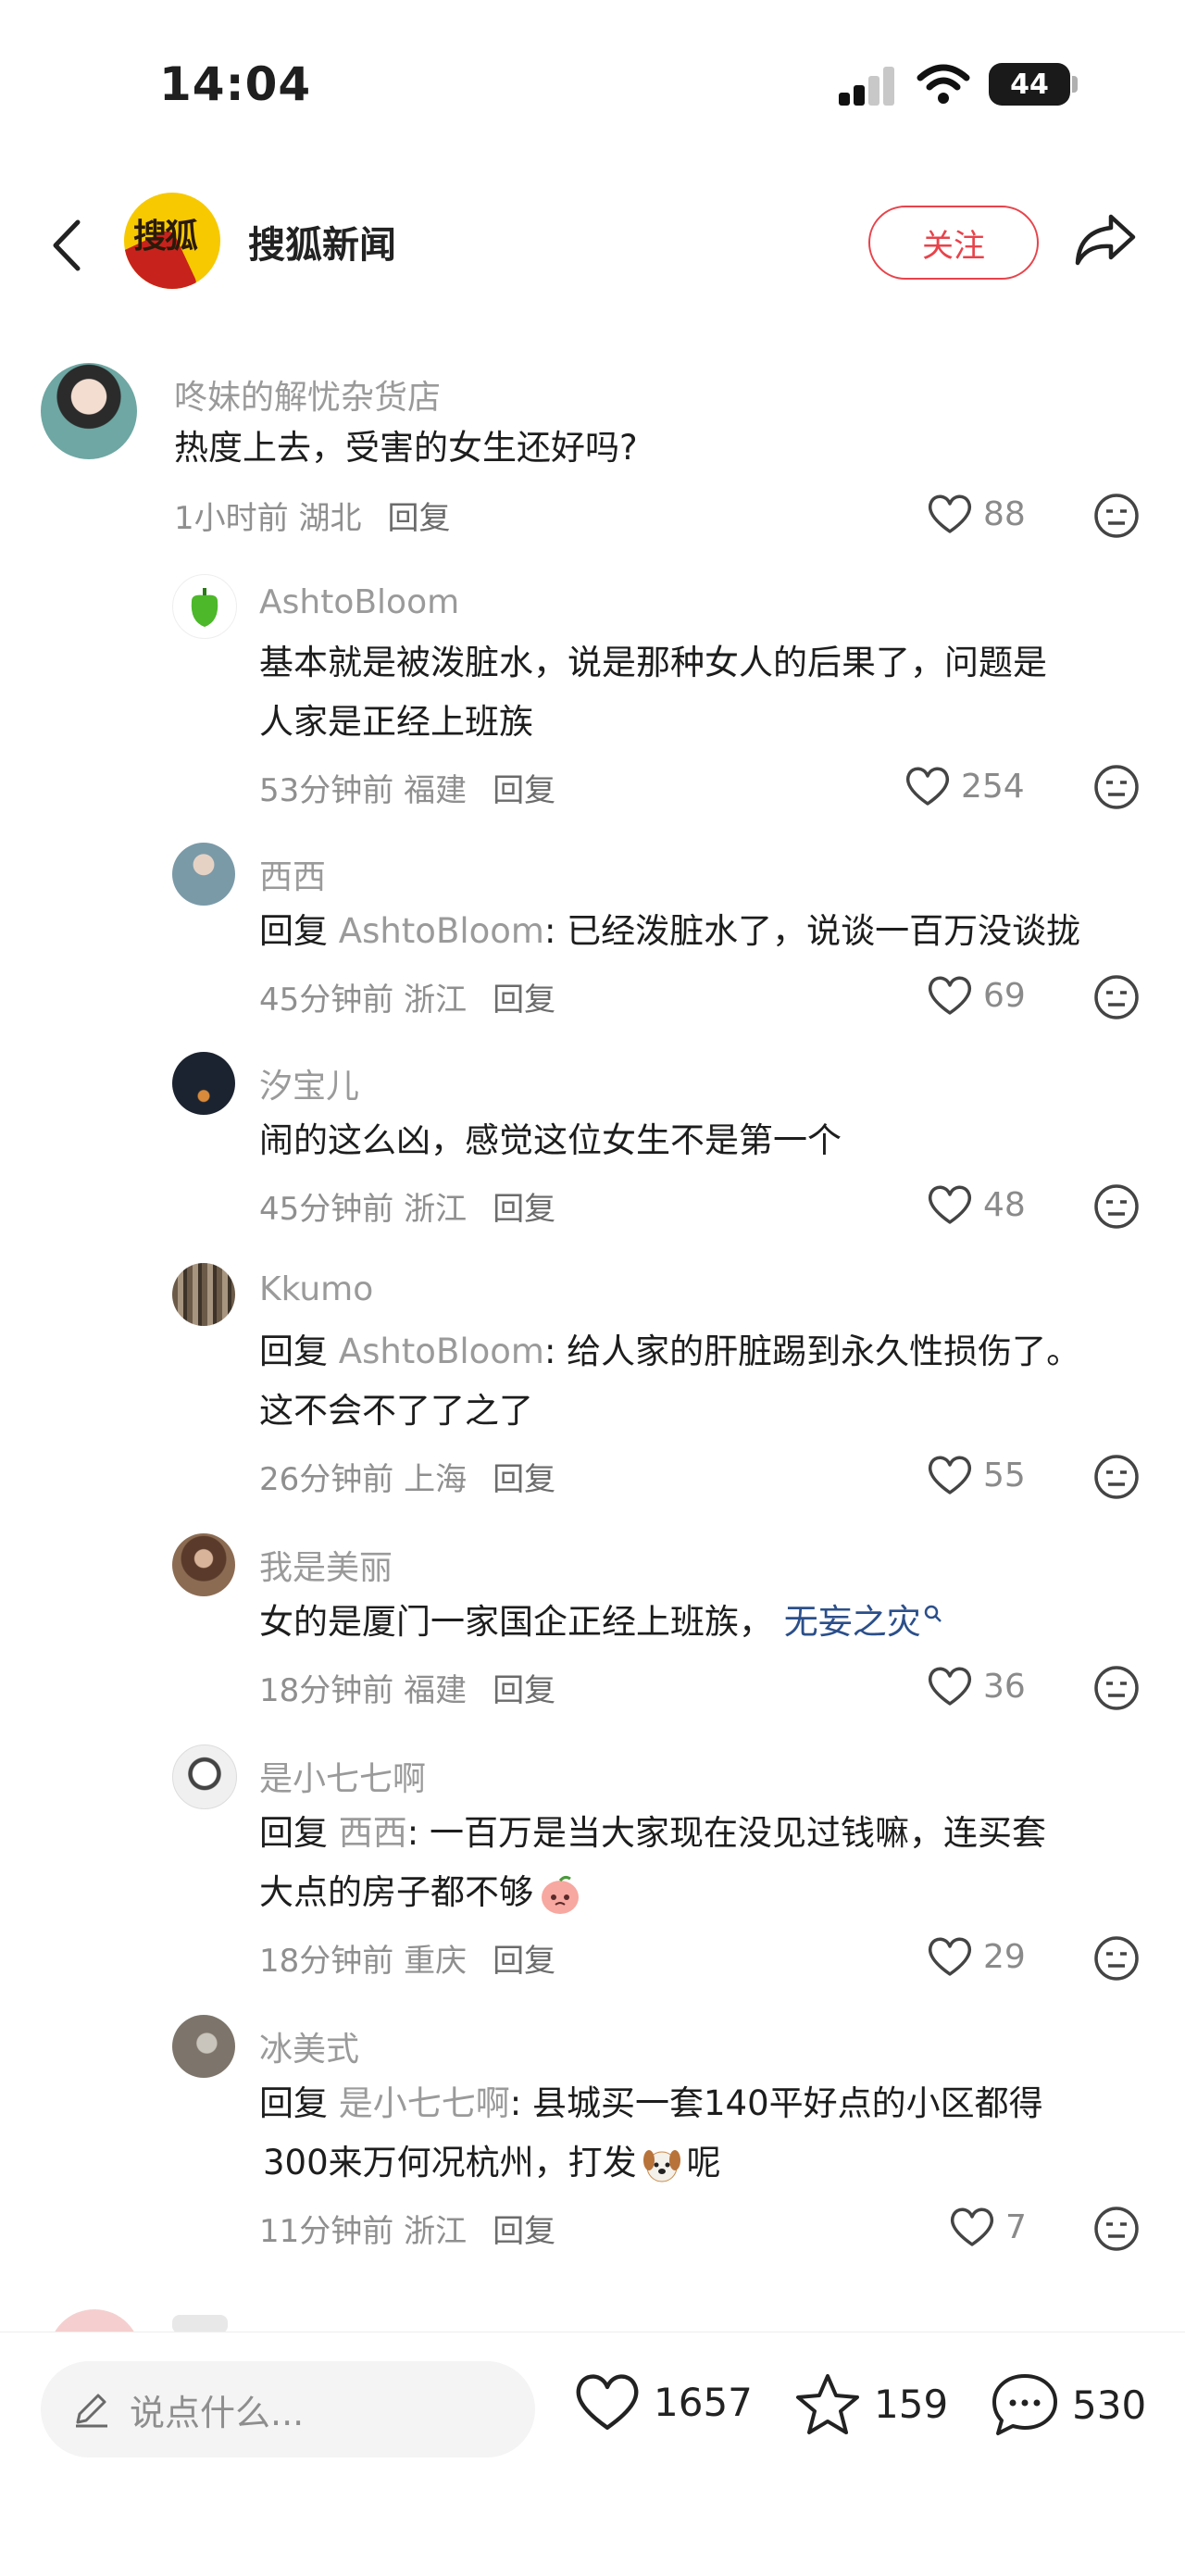  I want to click on logo-text: 搜狐, so click(165, 237).